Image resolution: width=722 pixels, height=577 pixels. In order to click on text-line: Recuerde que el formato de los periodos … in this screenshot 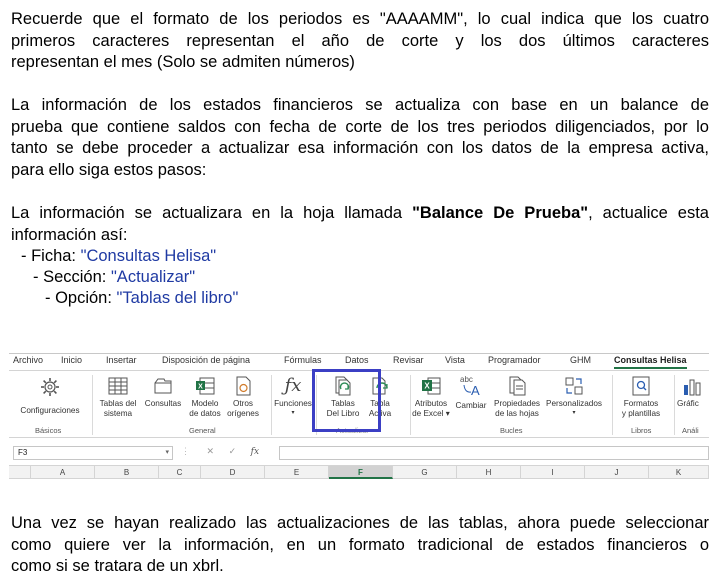, I will do `click(360, 19)`.